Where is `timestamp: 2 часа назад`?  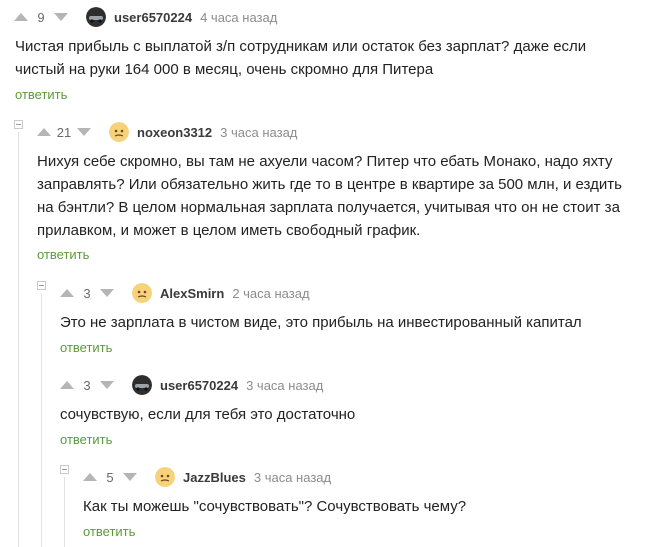
timestamp: 2 часа назад is located at coordinates (271, 293).